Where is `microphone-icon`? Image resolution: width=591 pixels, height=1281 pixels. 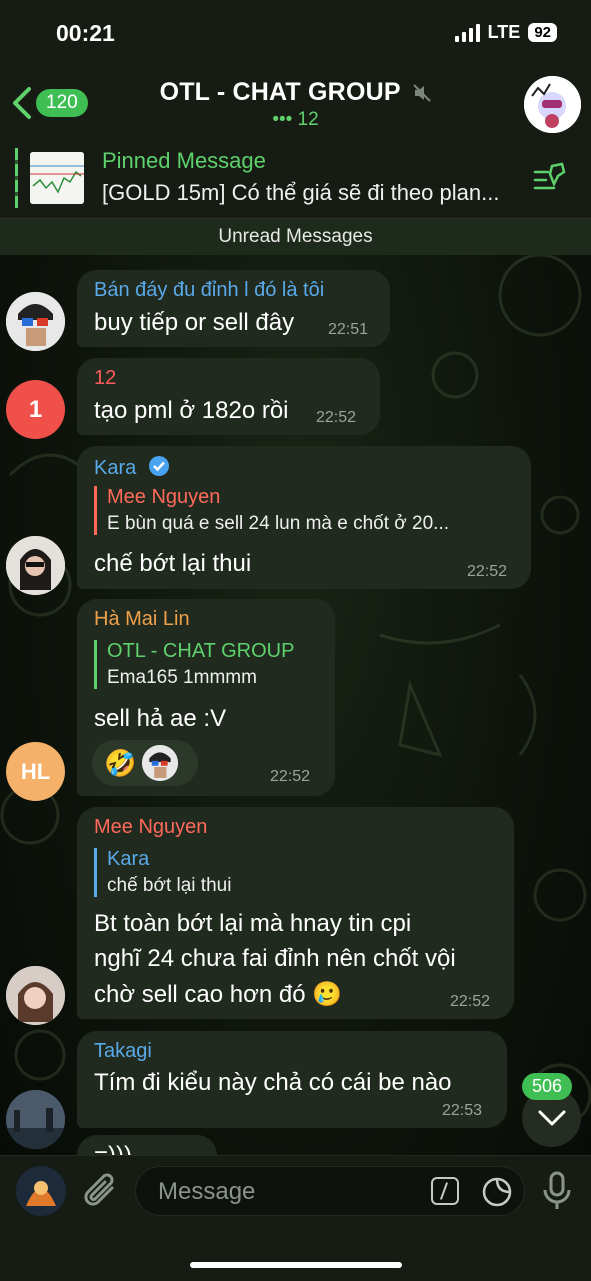
microphone-icon is located at coordinates (557, 1191).